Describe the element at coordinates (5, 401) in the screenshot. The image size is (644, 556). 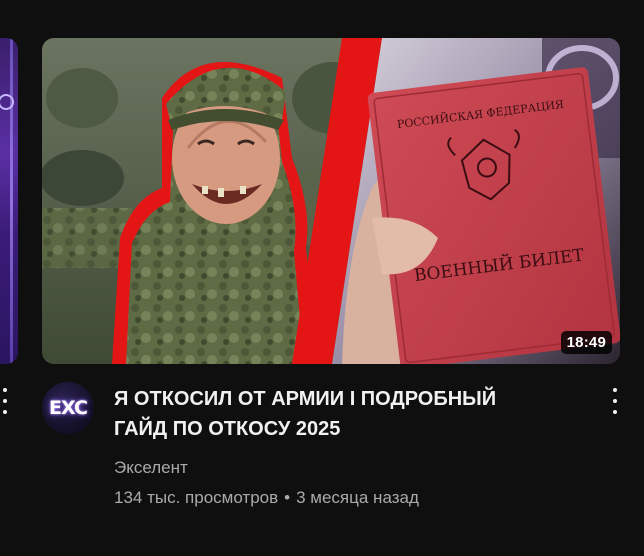
I see `previous-video-more-button` at that location.